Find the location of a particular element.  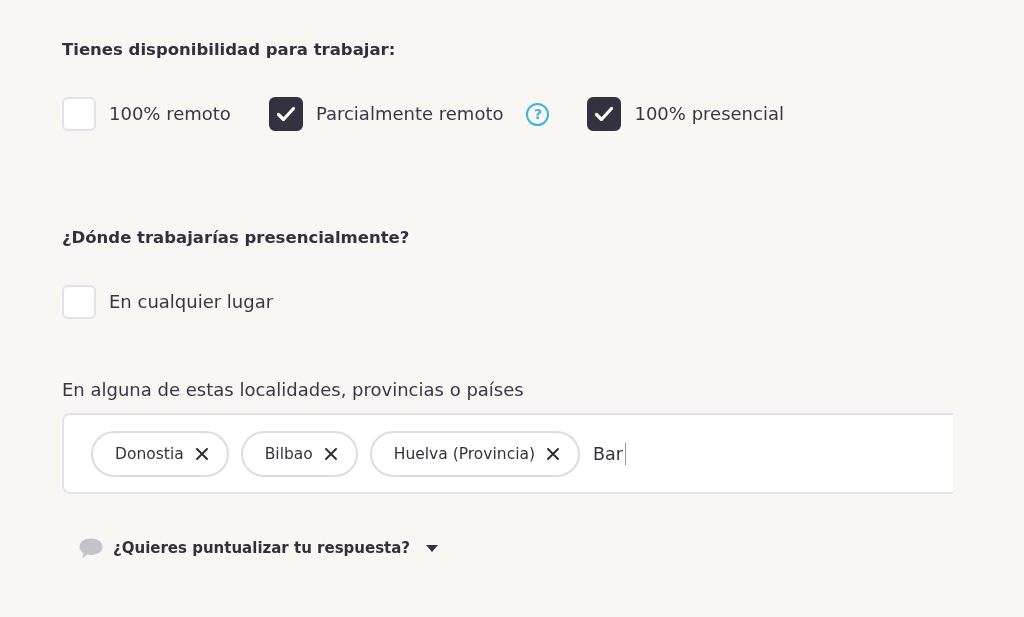

speech-bubble-icon is located at coordinates (91, 548).